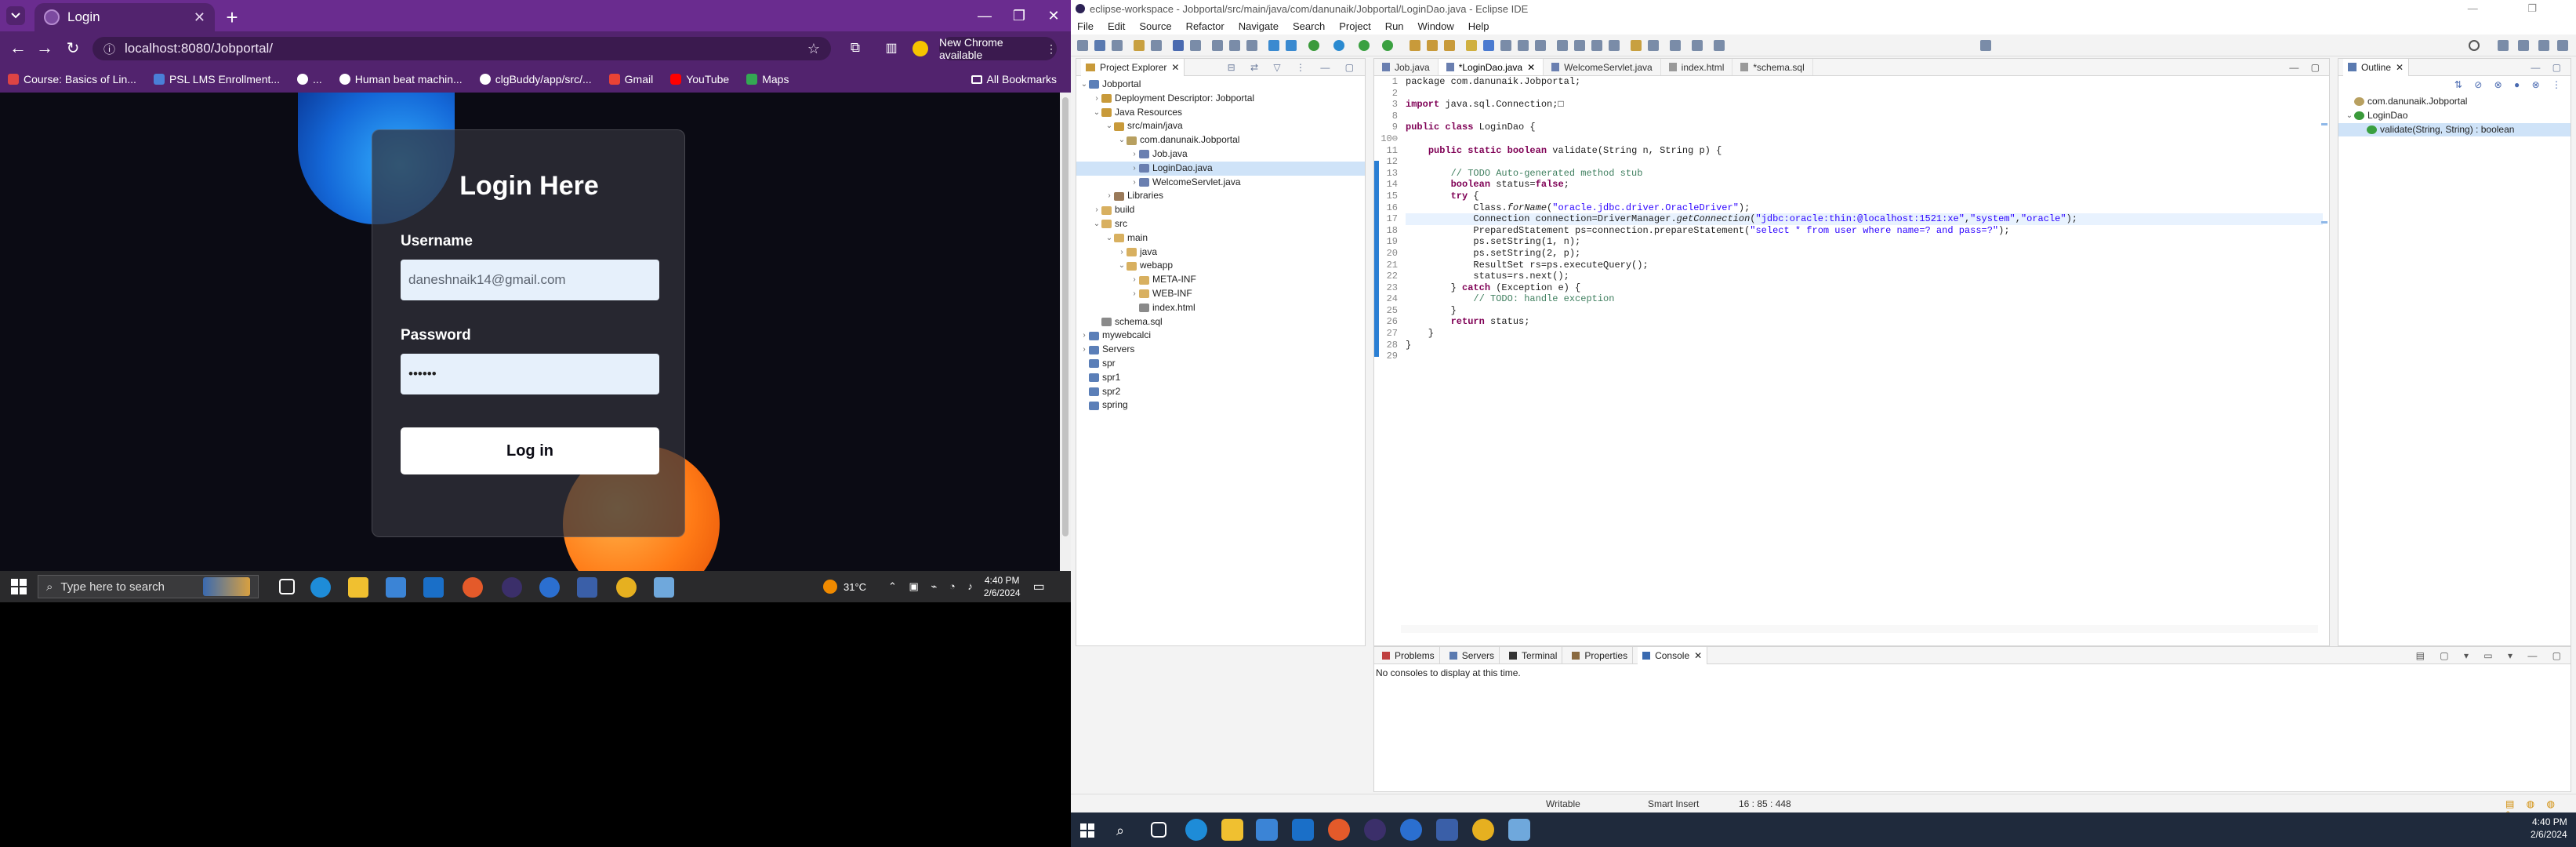 This screenshot has width=2576, height=847. I want to click on tab-search-icon, so click(15, 15).